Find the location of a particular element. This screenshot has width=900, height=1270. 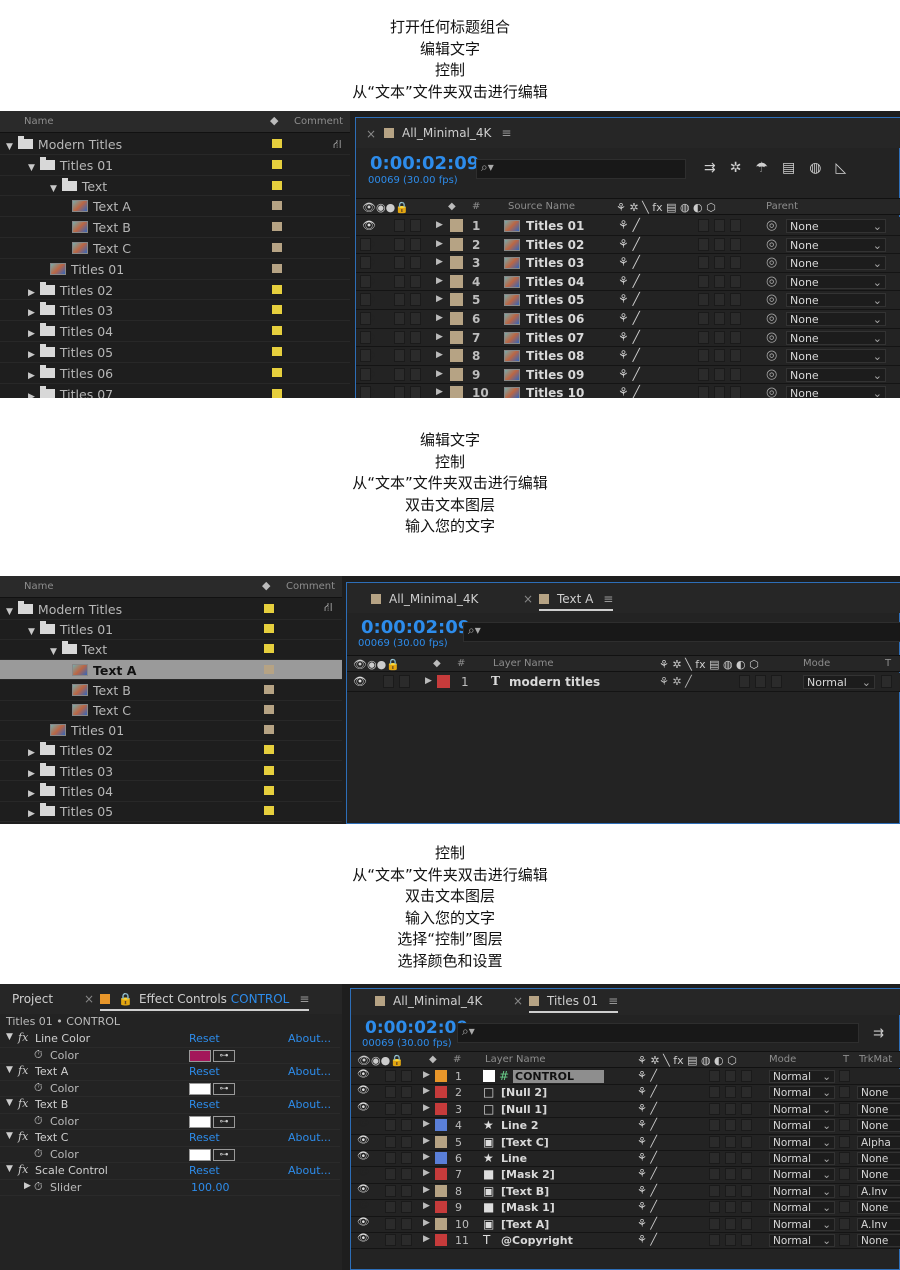

tab-titles-01: Titles 01 ≡ is located at coordinates (574, 1003).